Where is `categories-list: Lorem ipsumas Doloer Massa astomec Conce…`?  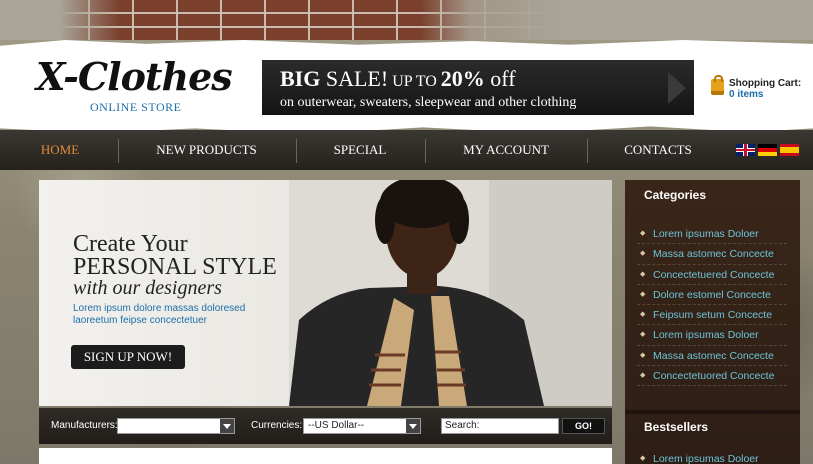
categories-list: Lorem ipsumas Doloer Massa astomec Conce… is located at coordinates (712, 305).